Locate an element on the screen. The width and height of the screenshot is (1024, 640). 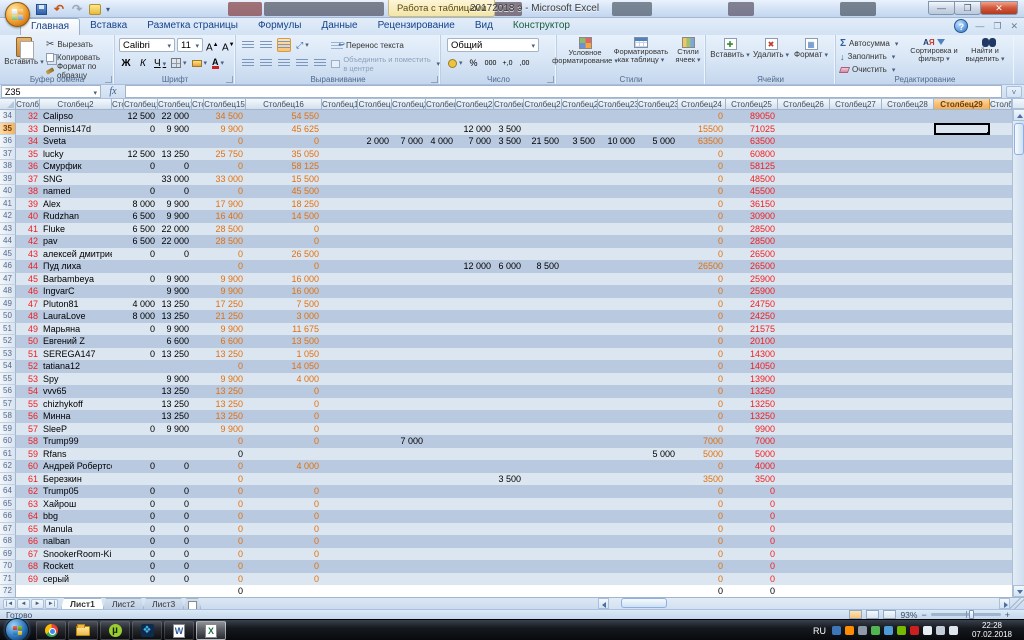
cell-r67-c4: 0 is located at coordinates (141, 528).